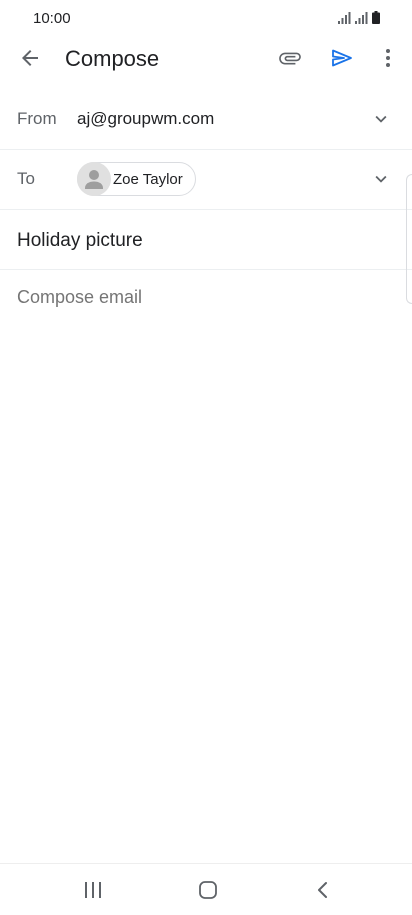 This screenshot has width=412, height=915. I want to click on page-title: Compose, so click(112, 58).